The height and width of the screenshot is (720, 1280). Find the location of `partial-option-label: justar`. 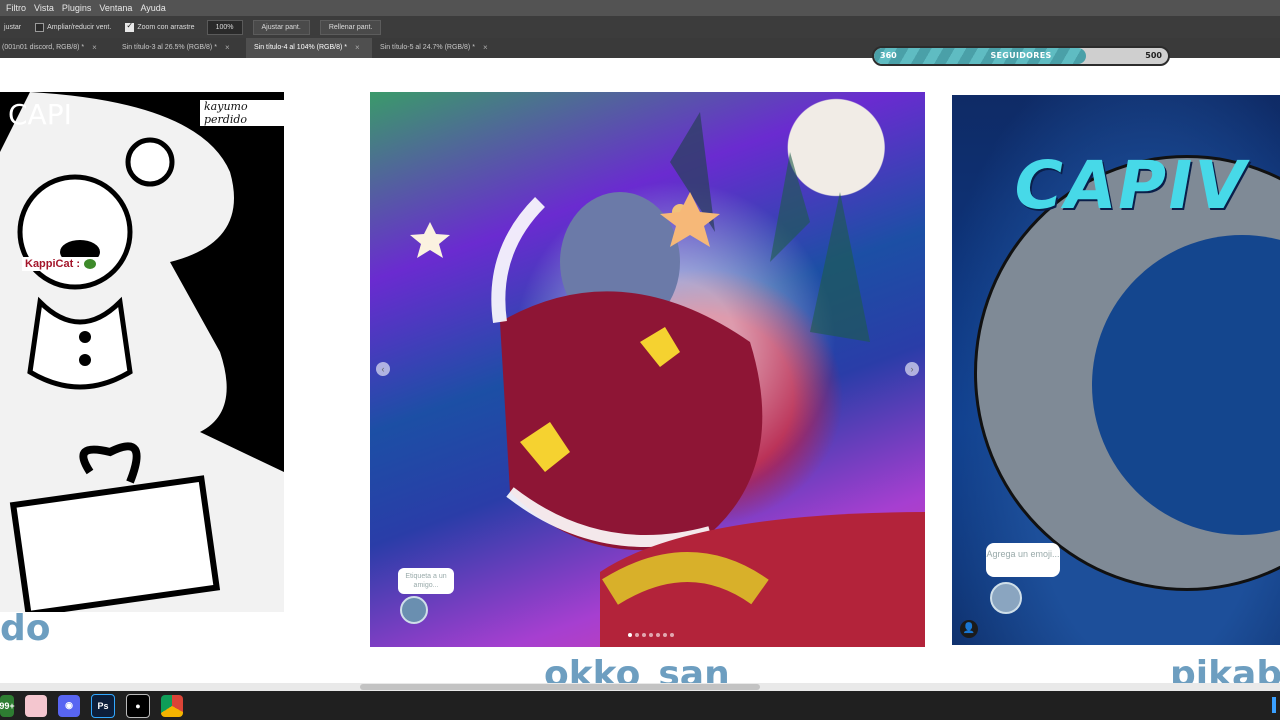

partial-option-label: justar is located at coordinates (13, 27).